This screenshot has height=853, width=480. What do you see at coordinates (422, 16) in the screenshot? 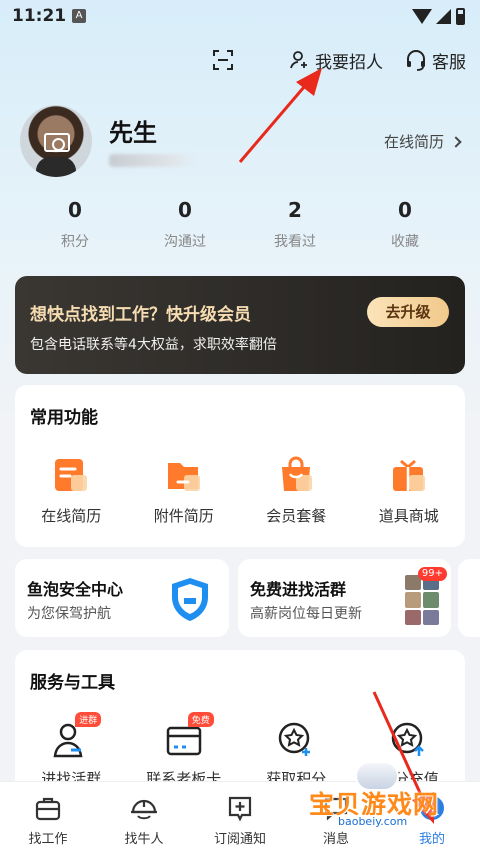
I see `wifi-icon` at bounding box center [422, 16].